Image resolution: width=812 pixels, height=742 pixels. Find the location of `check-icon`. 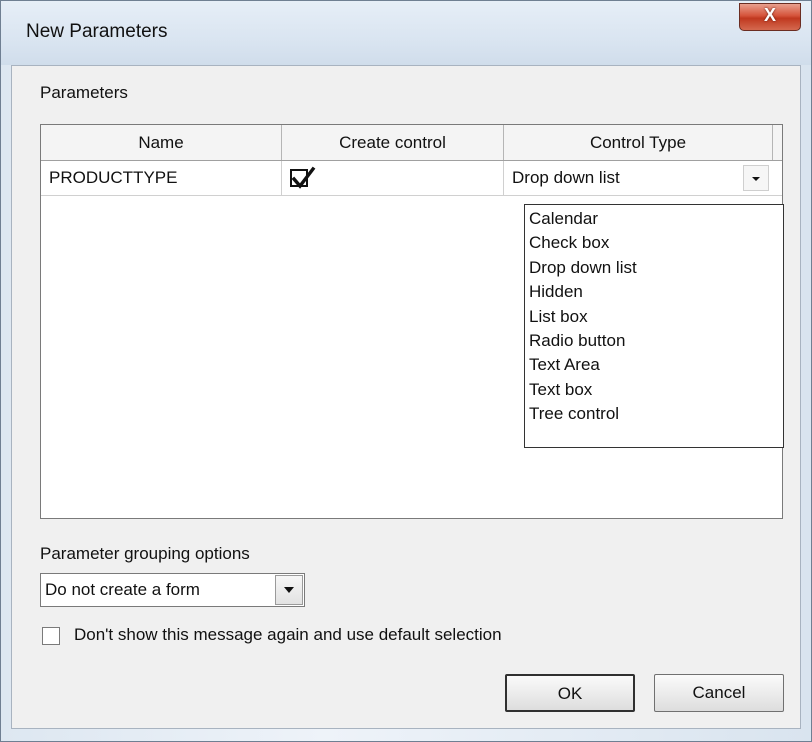

check-icon is located at coordinates (303, 177).